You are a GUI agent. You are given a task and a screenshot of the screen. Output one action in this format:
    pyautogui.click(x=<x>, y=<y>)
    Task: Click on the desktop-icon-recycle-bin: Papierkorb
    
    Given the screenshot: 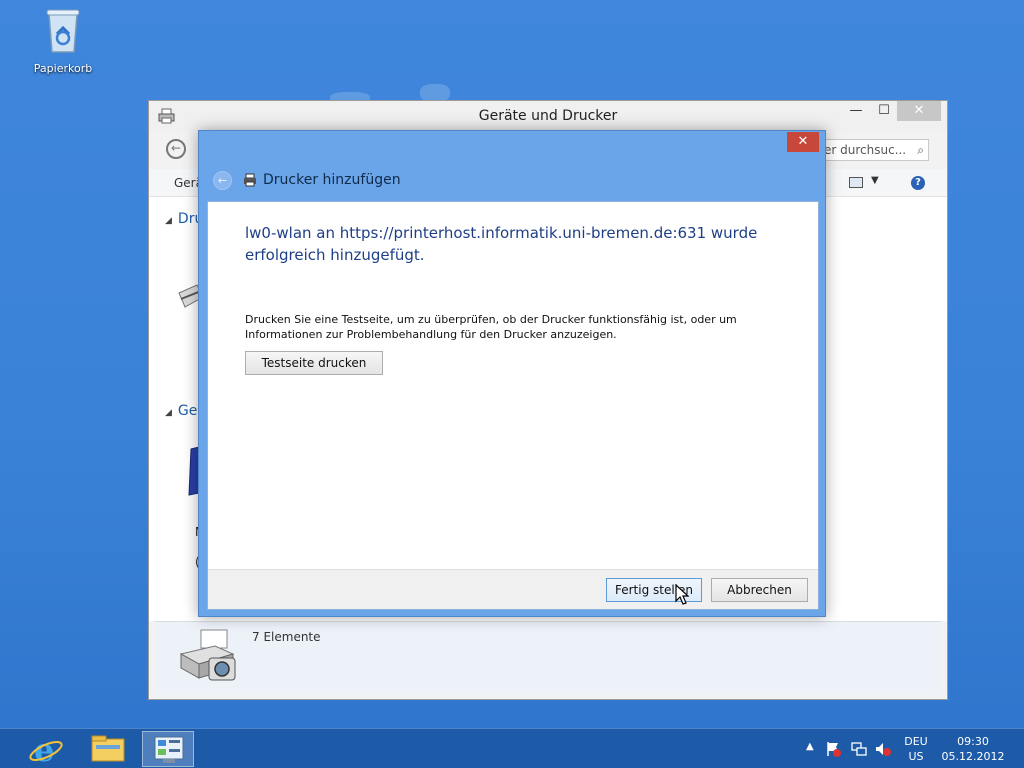 What is the action you would take?
    pyautogui.click(x=63, y=40)
    